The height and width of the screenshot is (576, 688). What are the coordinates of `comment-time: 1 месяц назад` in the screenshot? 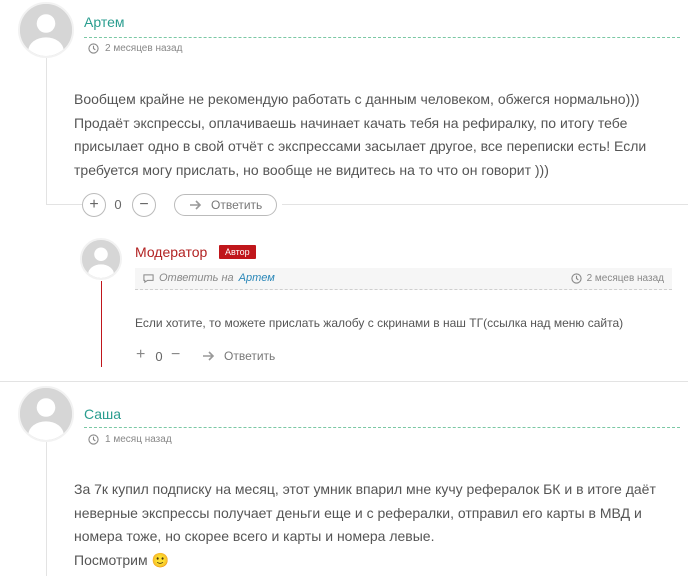 It's located at (138, 439).